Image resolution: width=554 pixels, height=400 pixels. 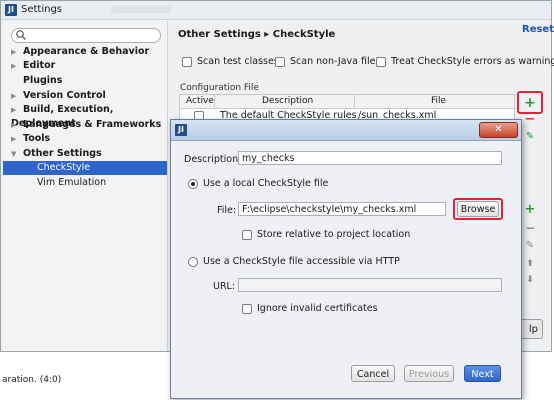 I want to click on rules-toolbar: + − ✎ ⬆ ⬇, so click(x=532, y=251).